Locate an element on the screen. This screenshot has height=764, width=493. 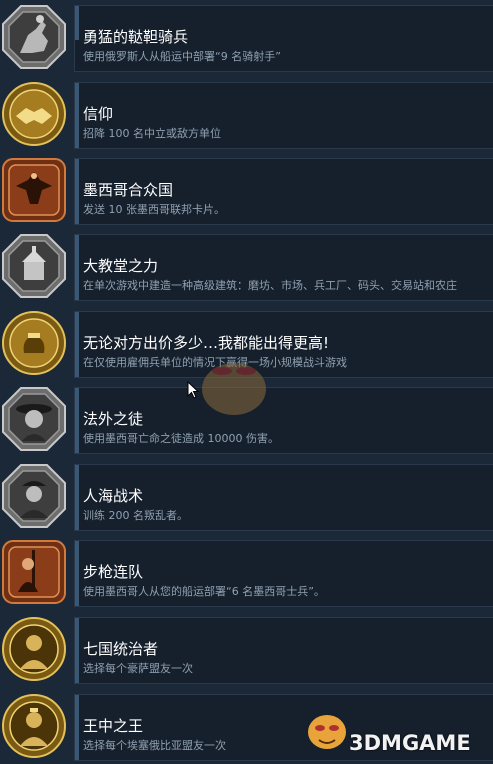
achievement-row: 勇猛的鞑靼骑兵 使用俄罗斯人从船运中部署“9 名骑射手” is located at coordinates (246, 37).